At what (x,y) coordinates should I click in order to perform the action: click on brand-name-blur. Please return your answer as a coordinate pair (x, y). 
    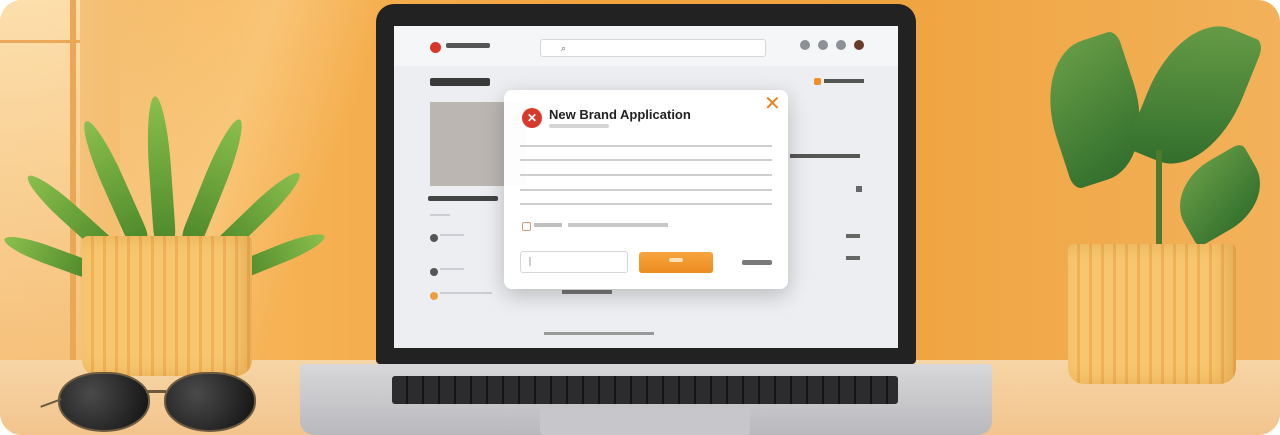
    Looking at the image, I should click on (468, 45).